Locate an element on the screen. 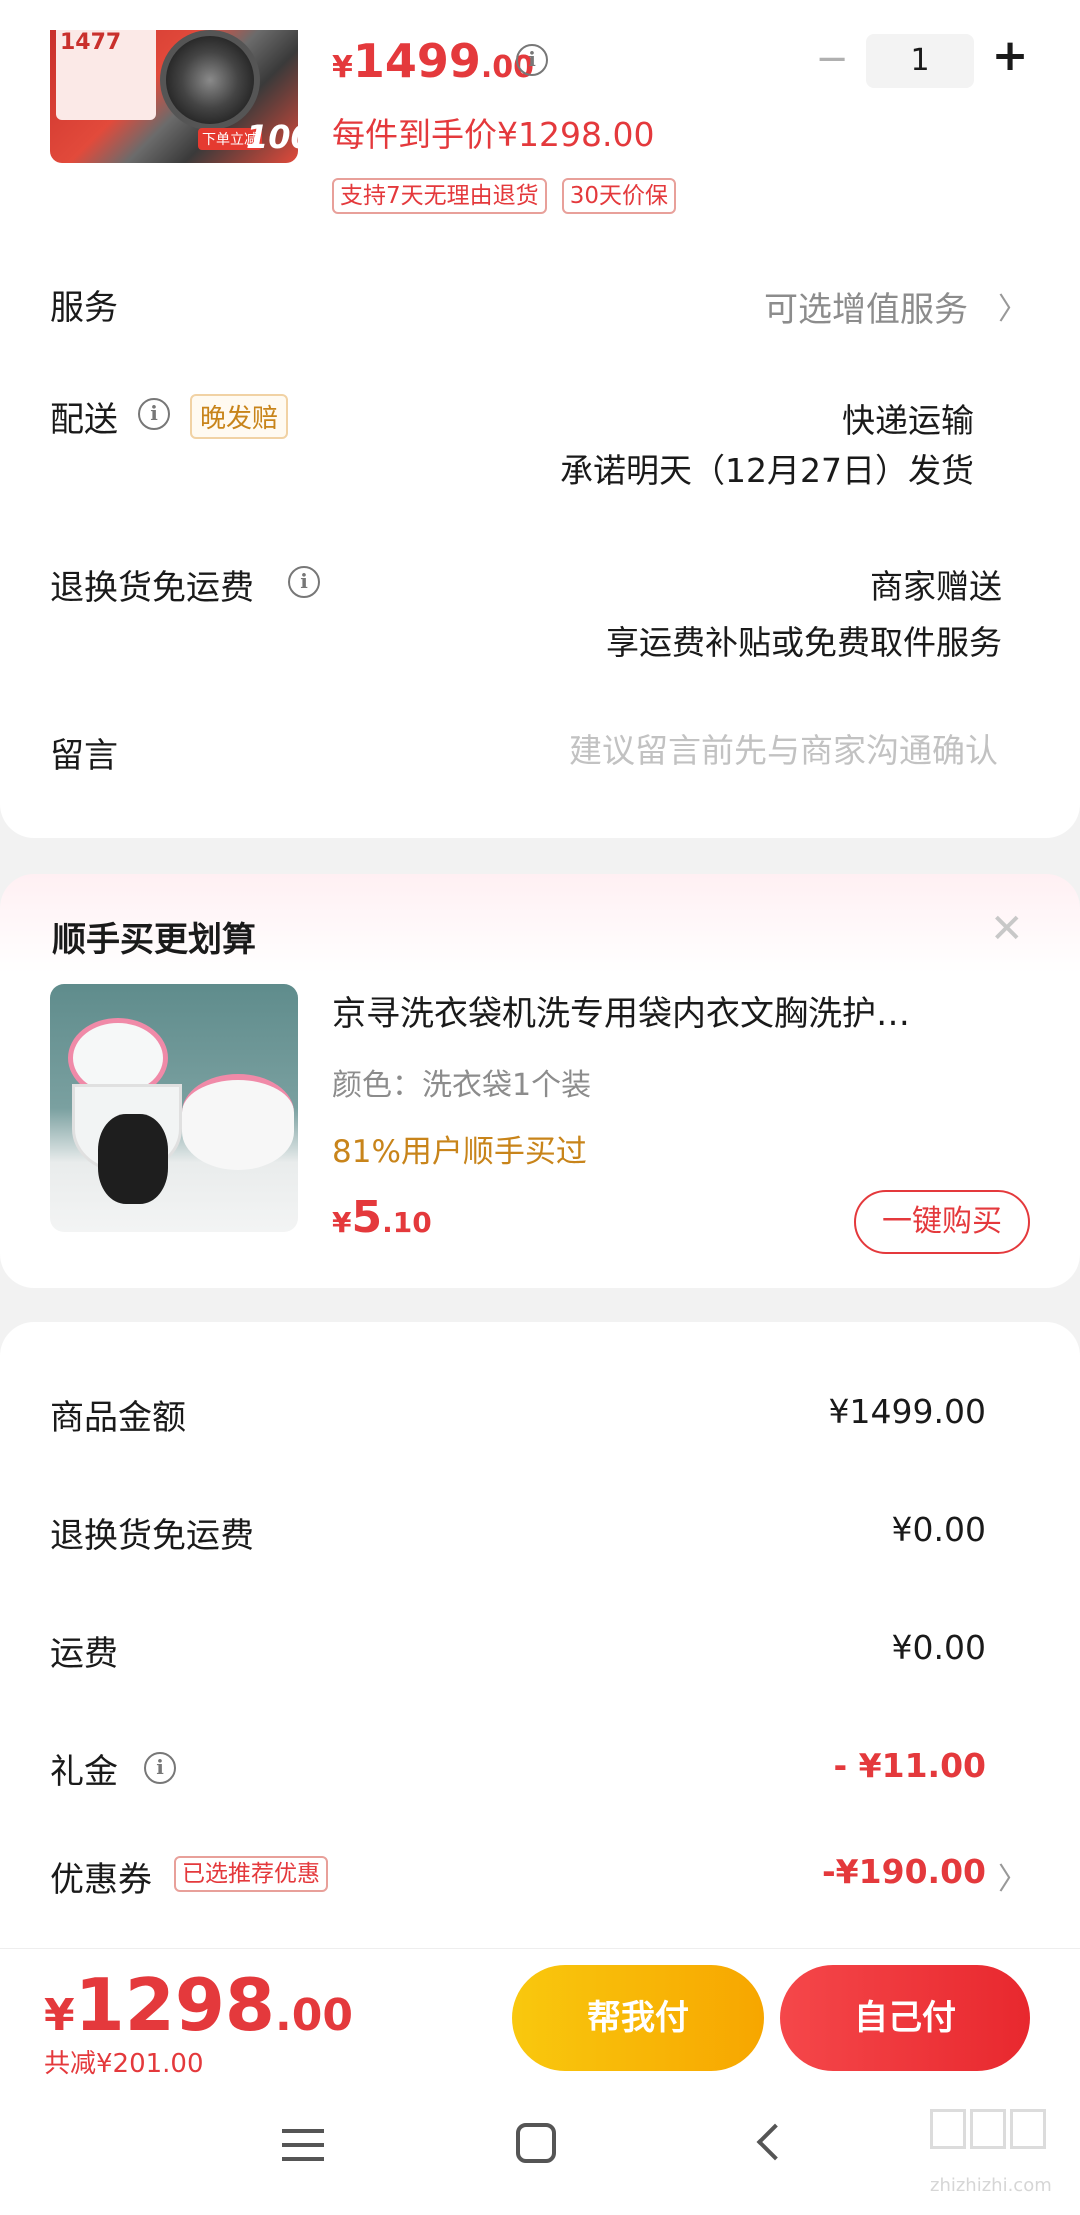  service-label: 服务 is located at coordinates (84, 308).